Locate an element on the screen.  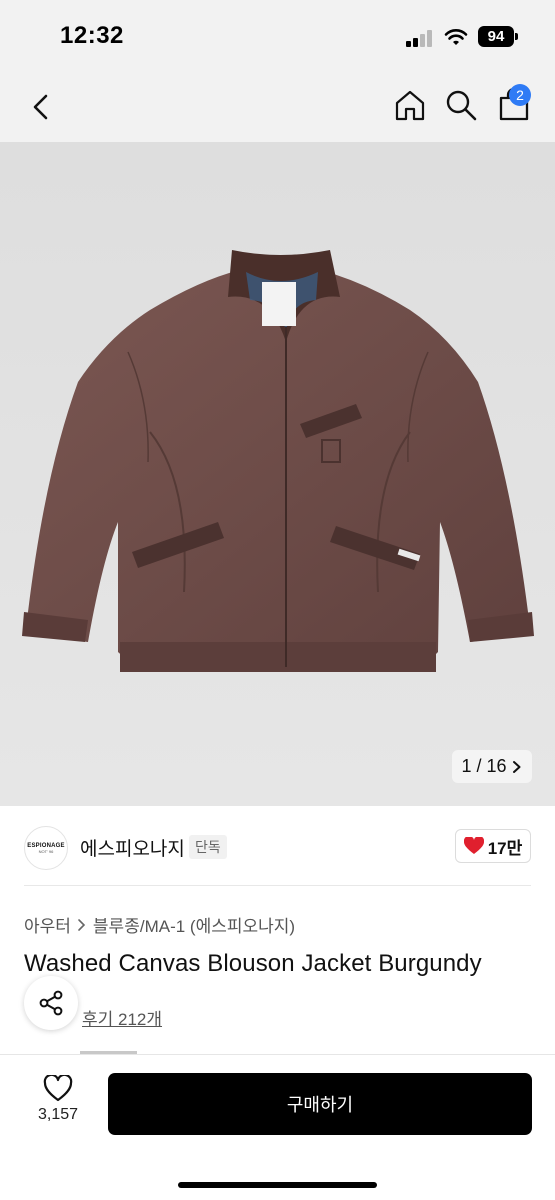
heart-outline-icon is located at coordinates (58, 1088).